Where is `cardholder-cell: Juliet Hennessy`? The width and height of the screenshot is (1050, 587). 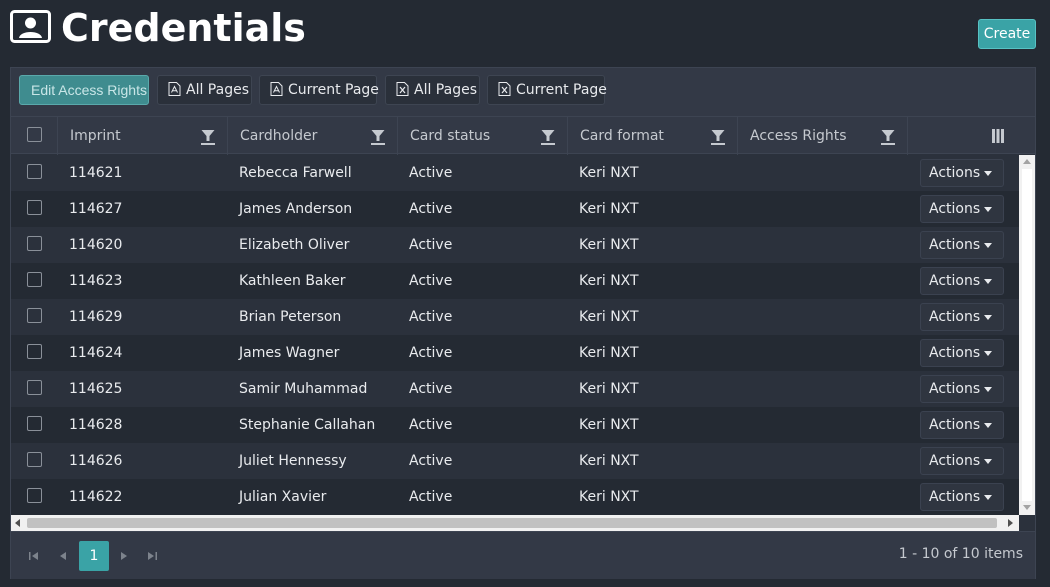 cardholder-cell: Juliet Hennessy is located at coordinates (293, 461).